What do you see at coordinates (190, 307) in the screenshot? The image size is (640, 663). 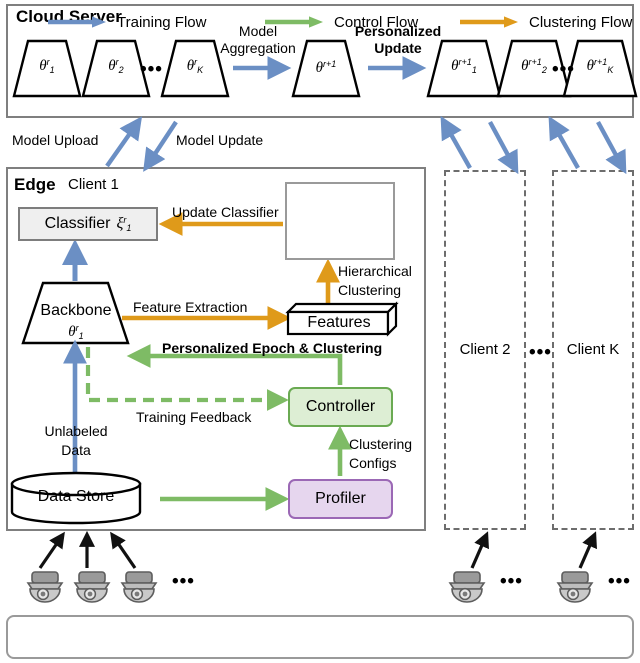 I see `feature-extraction-label: Feature Extraction` at bounding box center [190, 307].